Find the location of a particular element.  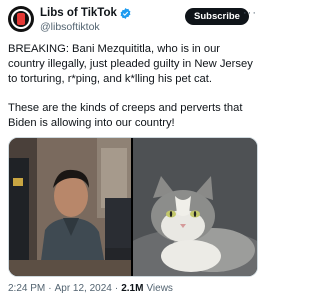

tweet-meta: 2:24 PM · Apr 12, 2024 · 2.1M Views is located at coordinates (90, 288).